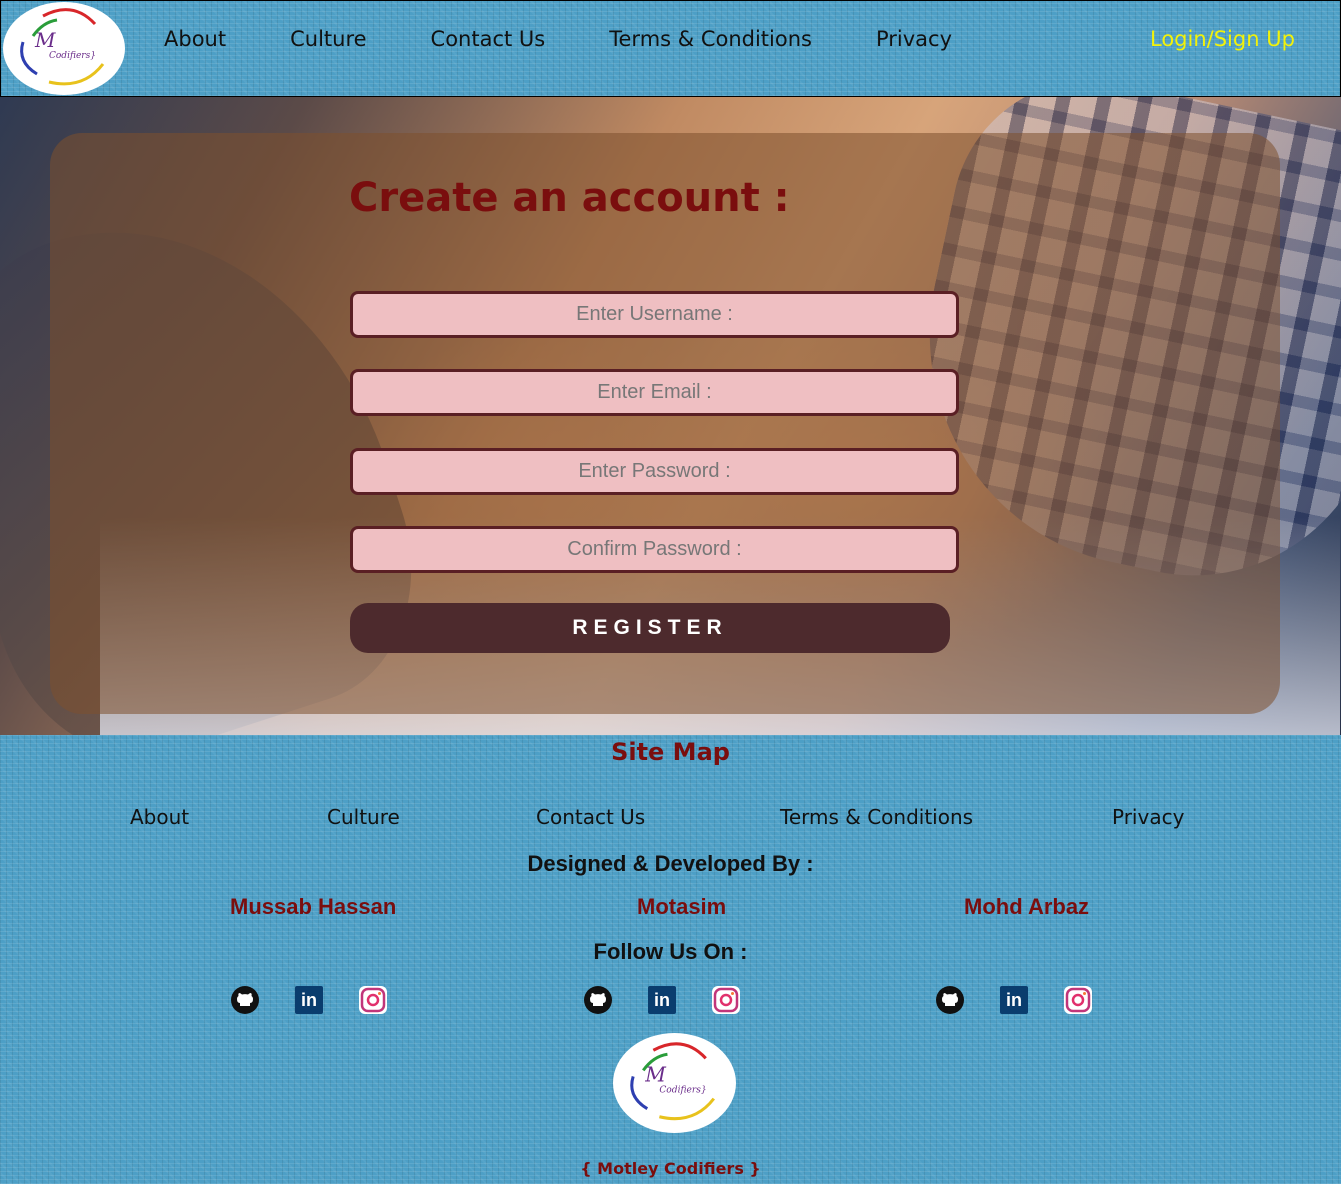 The width and height of the screenshot is (1341, 1184). I want to click on footer-logo-icon: M Codifiers}, so click(674, 1083).